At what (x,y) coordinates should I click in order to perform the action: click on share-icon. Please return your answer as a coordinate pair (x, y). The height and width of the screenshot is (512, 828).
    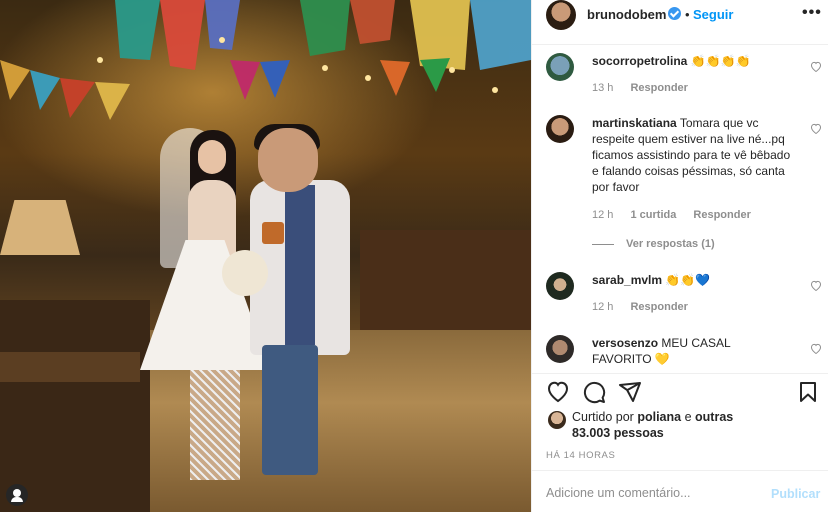
    Looking at the image, I should click on (630, 392).